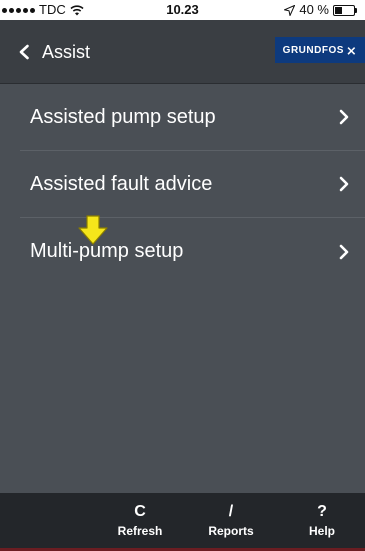  I want to click on down-arrow-icon, so click(93, 230).